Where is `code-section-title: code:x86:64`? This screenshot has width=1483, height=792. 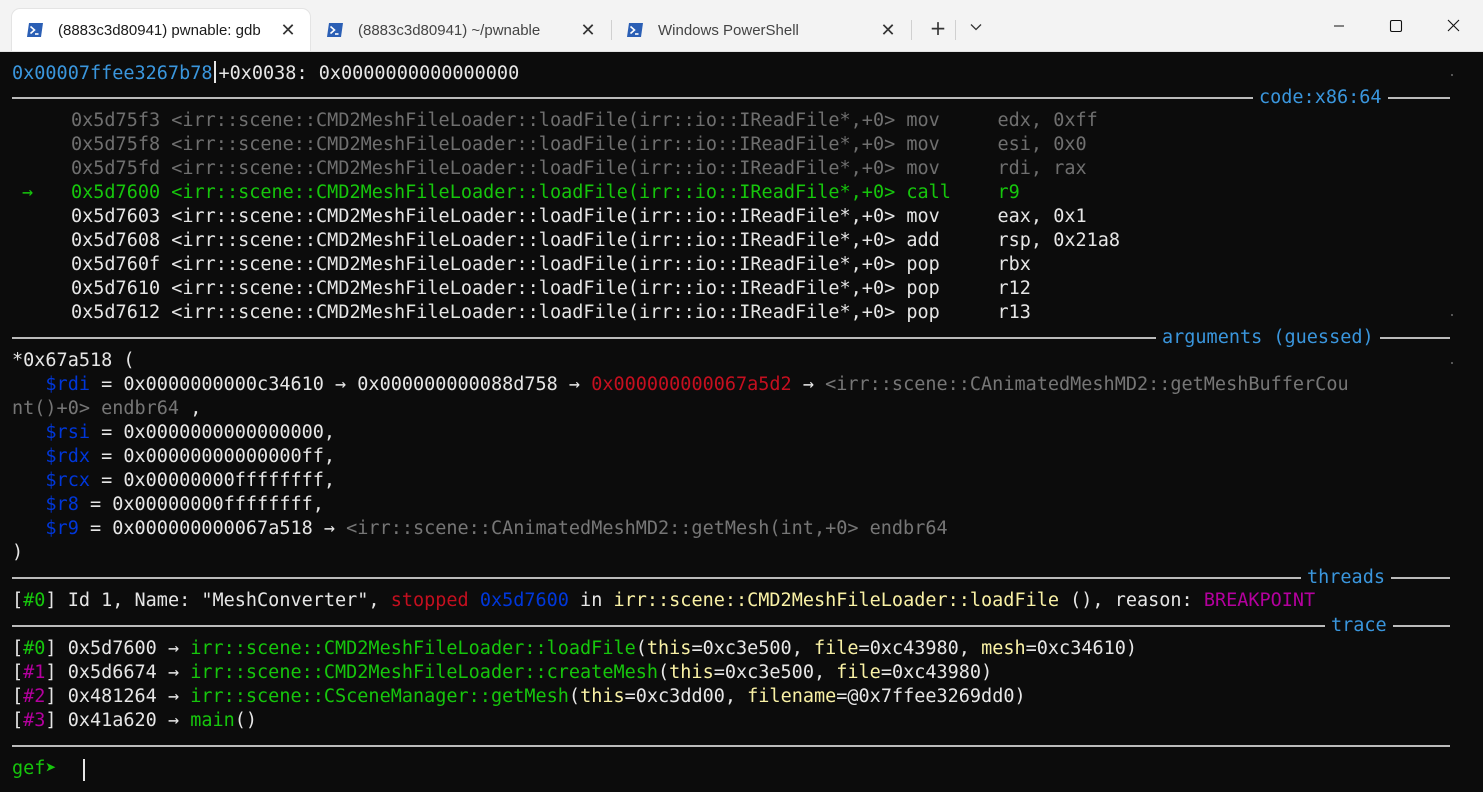 code-section-title: code:x86:64 is located at coordinates (1320, 98).